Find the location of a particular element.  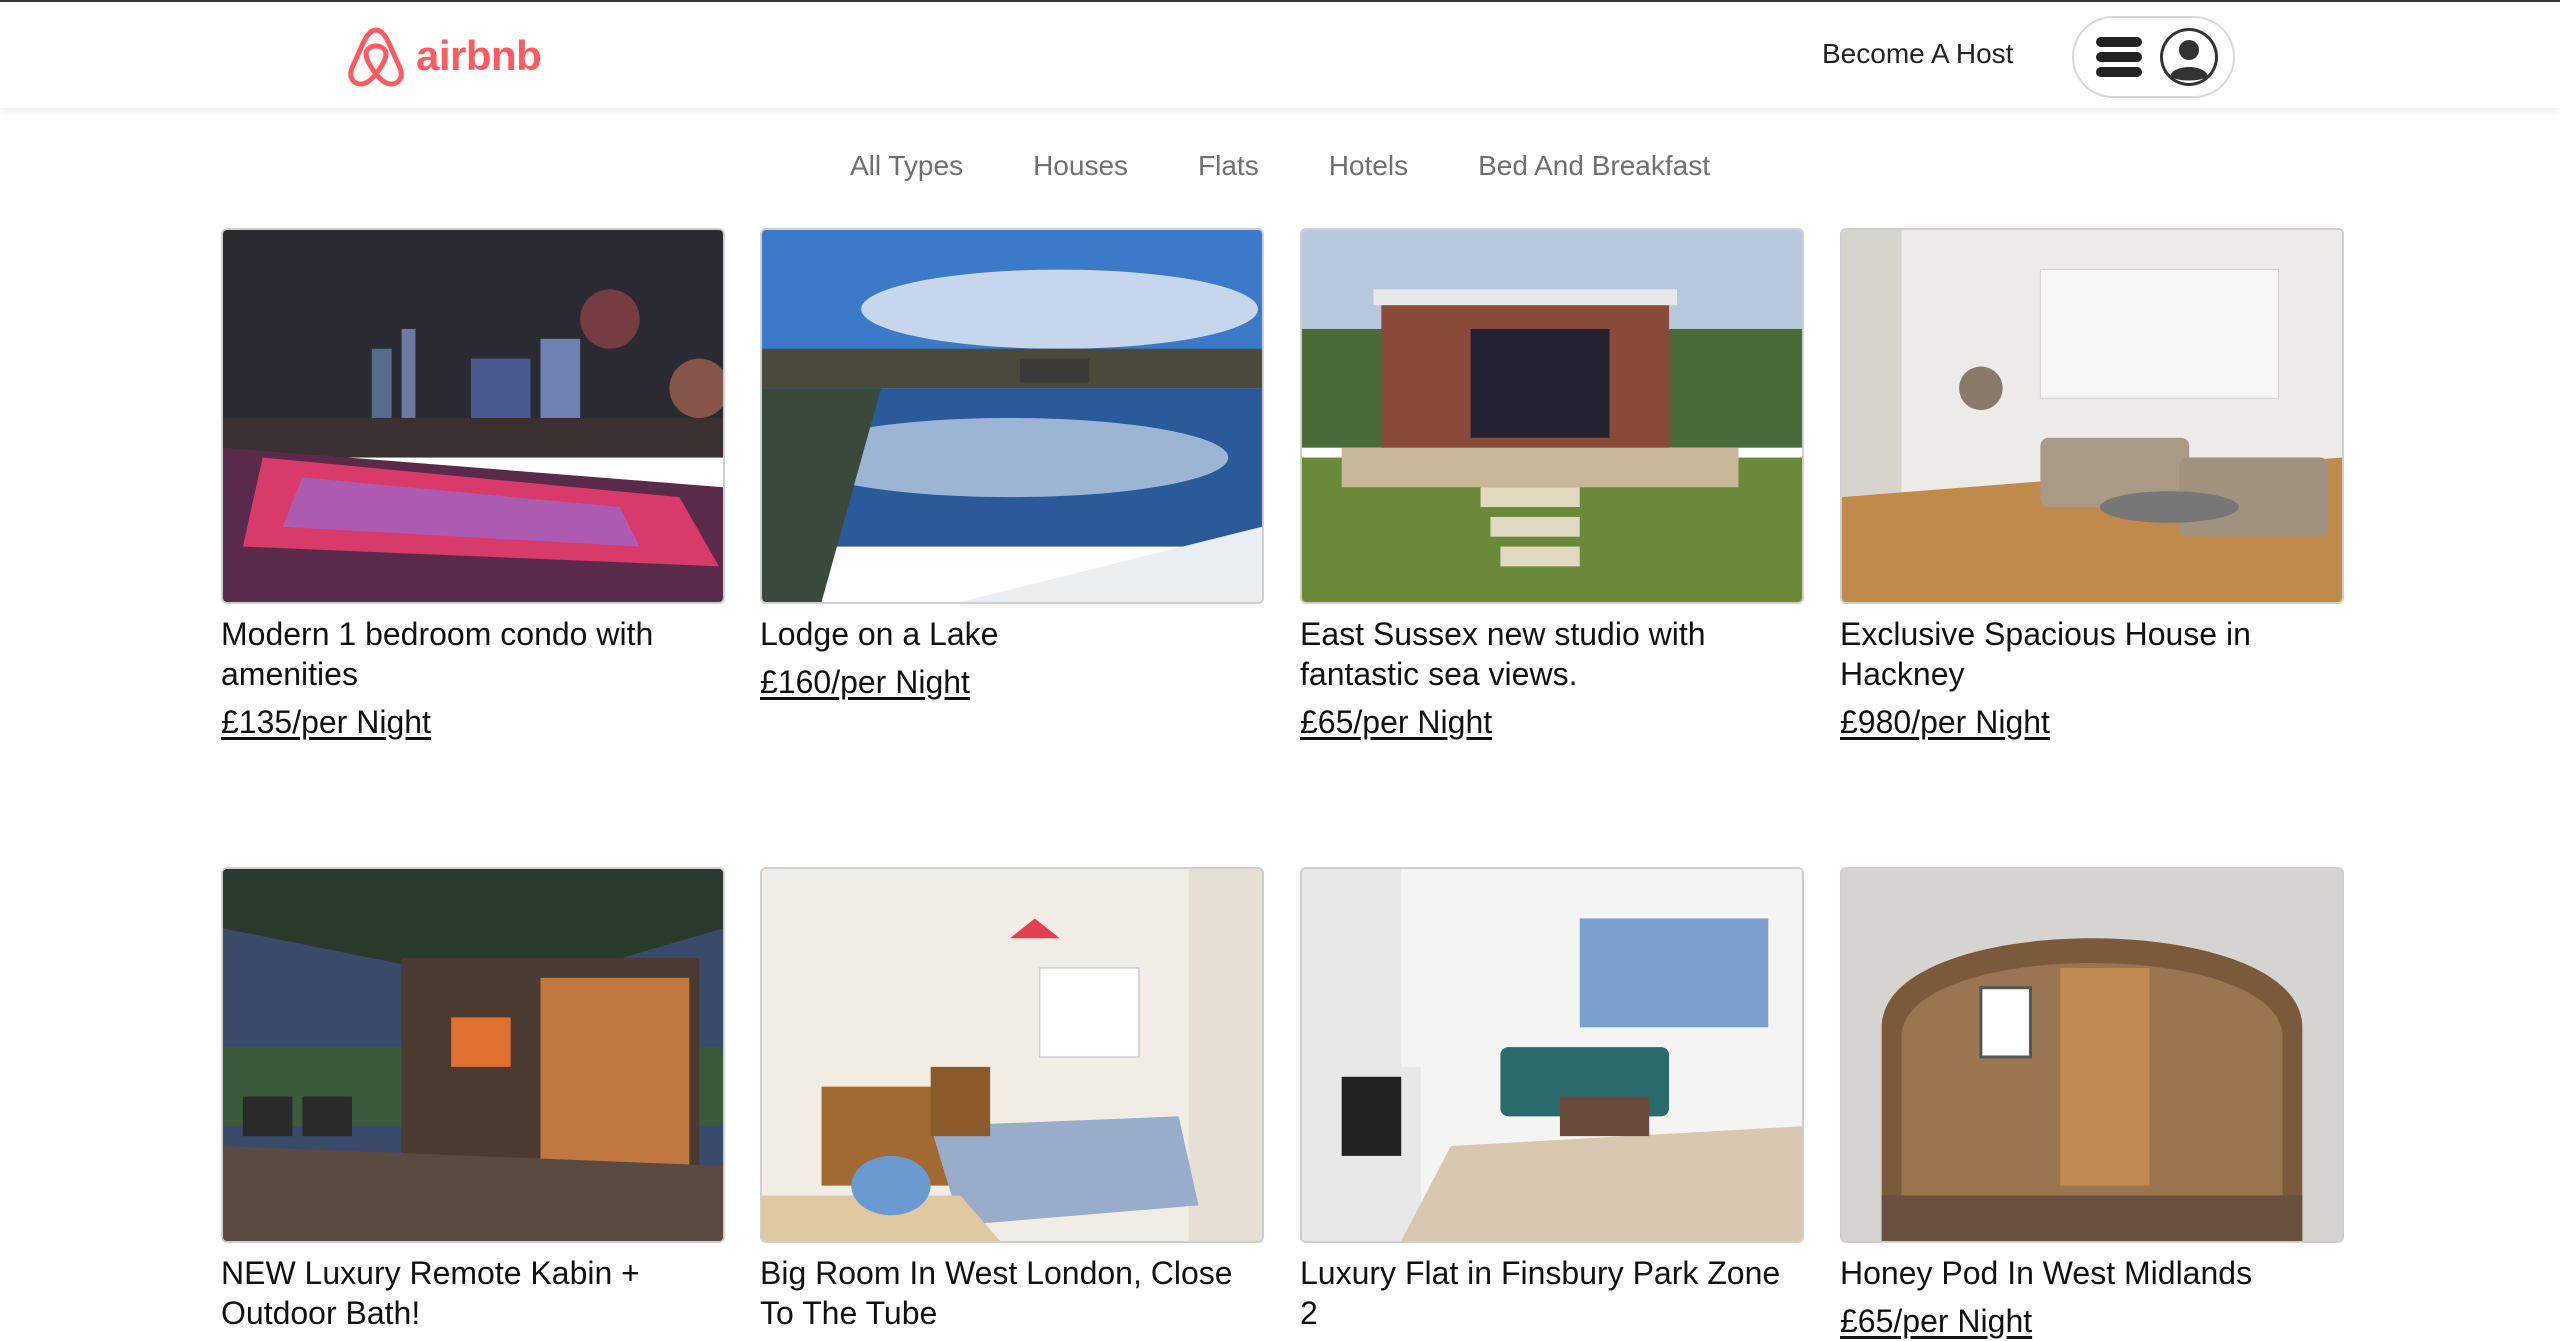

listing-card: Lodge on a Lake £160/per Night is located at coordinates (1012, 464).